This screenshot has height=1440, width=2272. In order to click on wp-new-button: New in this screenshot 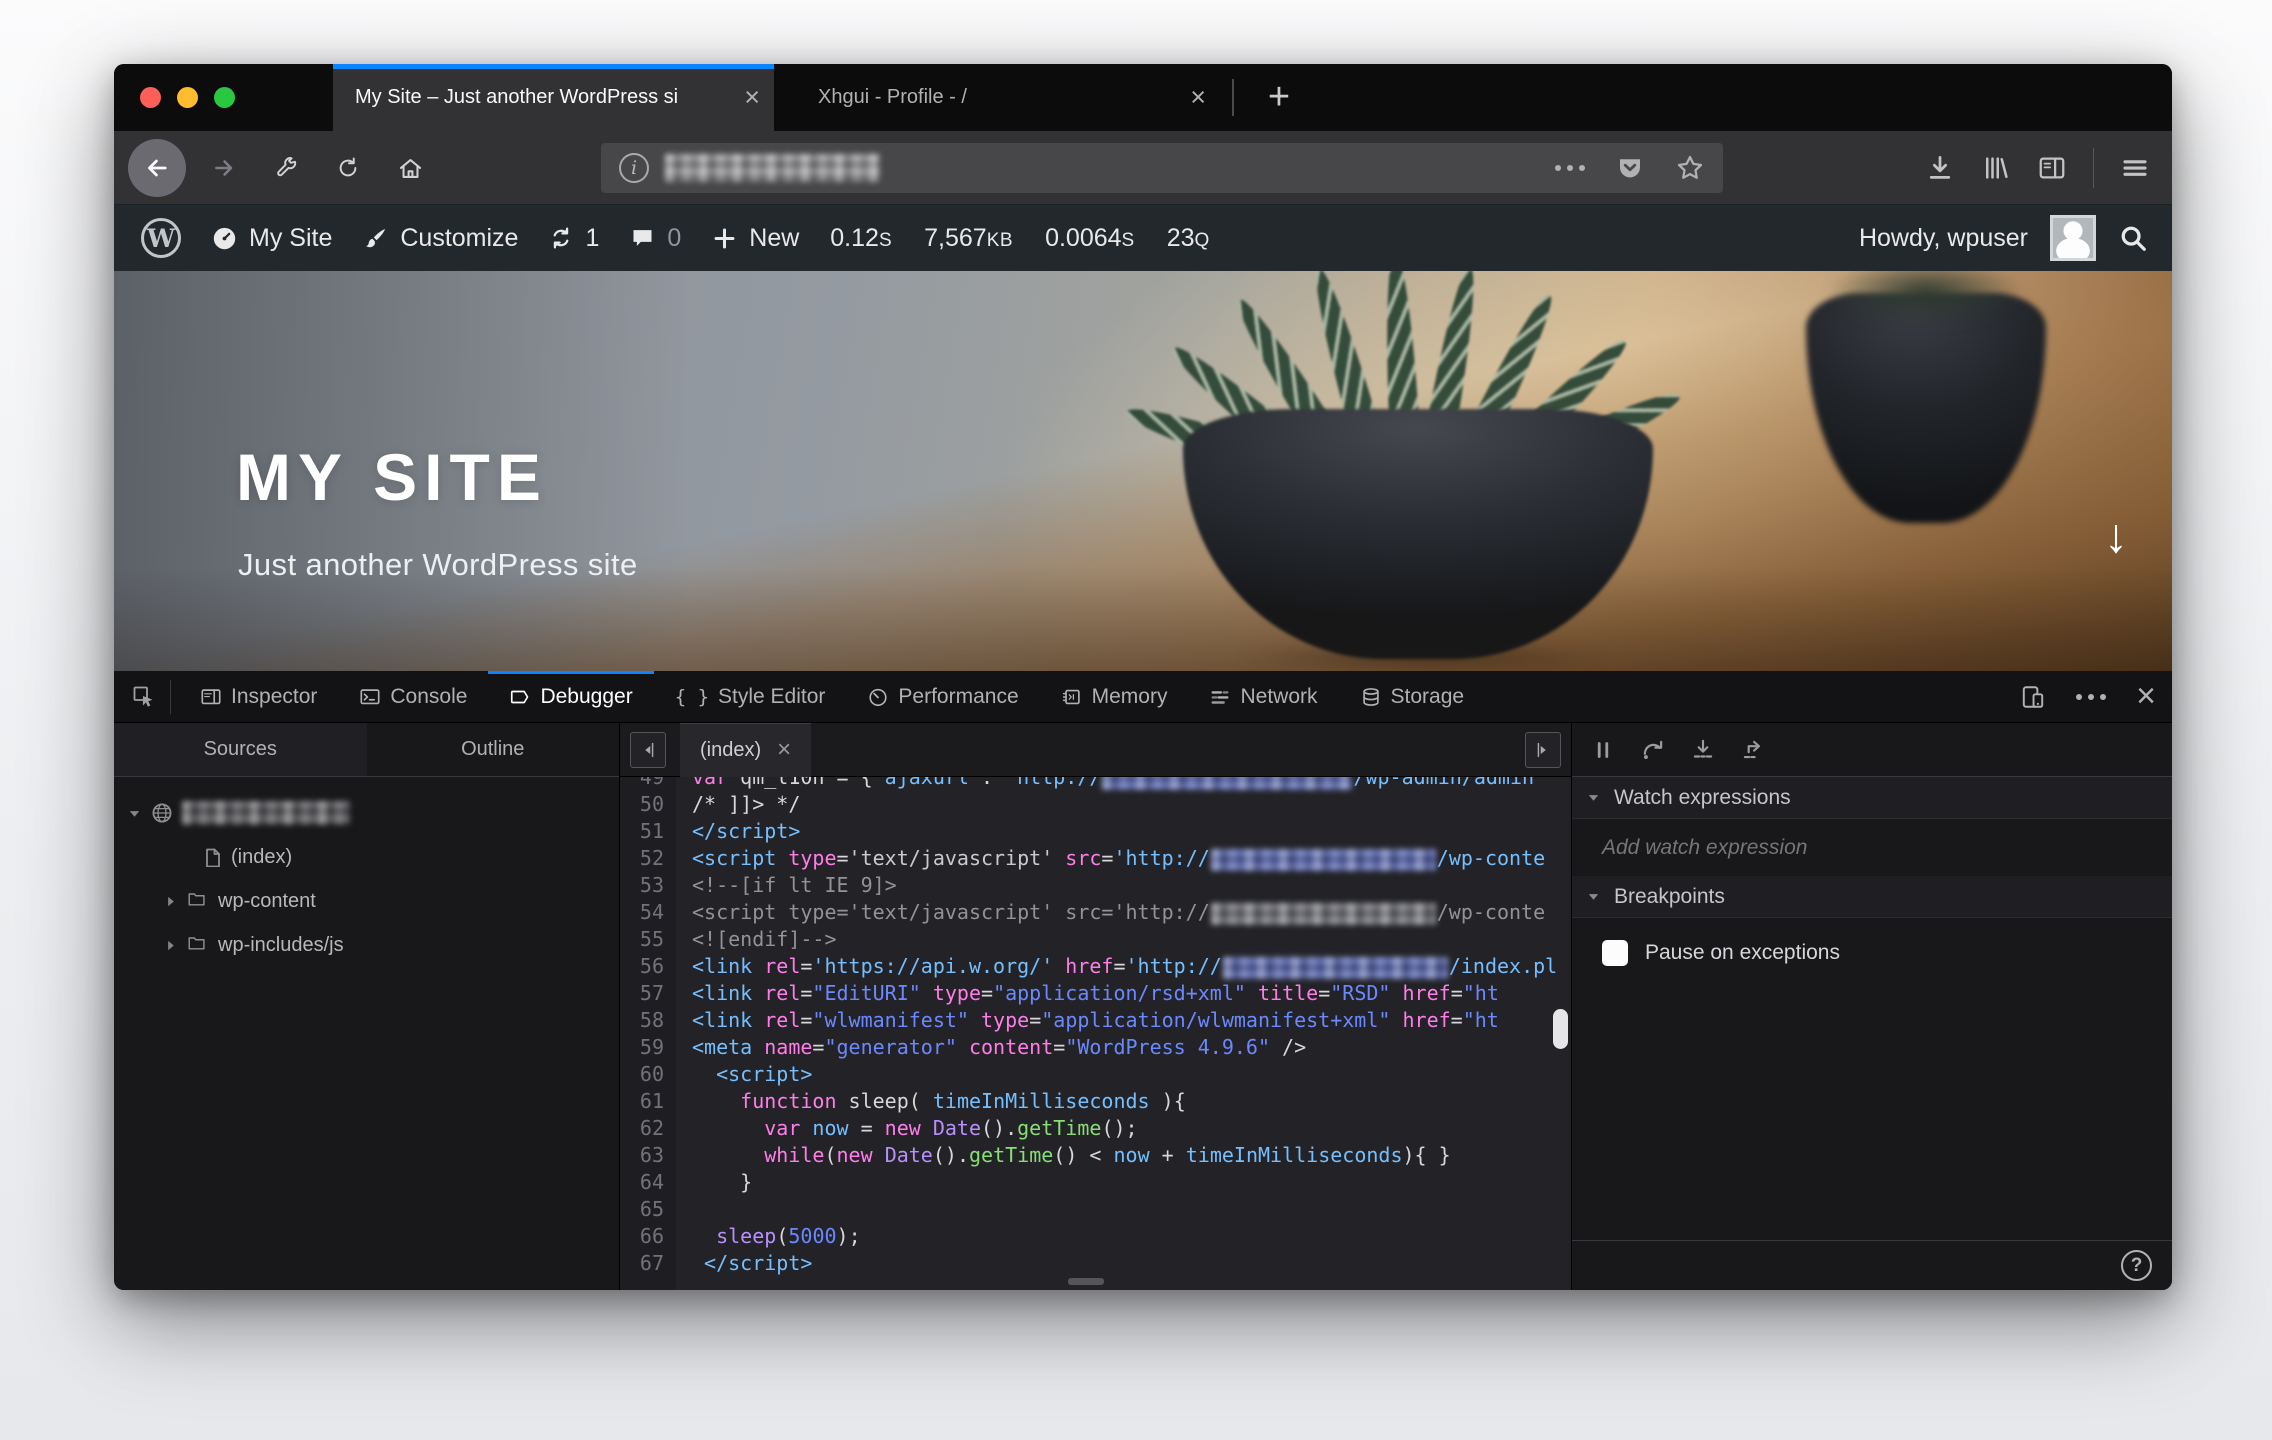, I will do `click(755, 238)`.